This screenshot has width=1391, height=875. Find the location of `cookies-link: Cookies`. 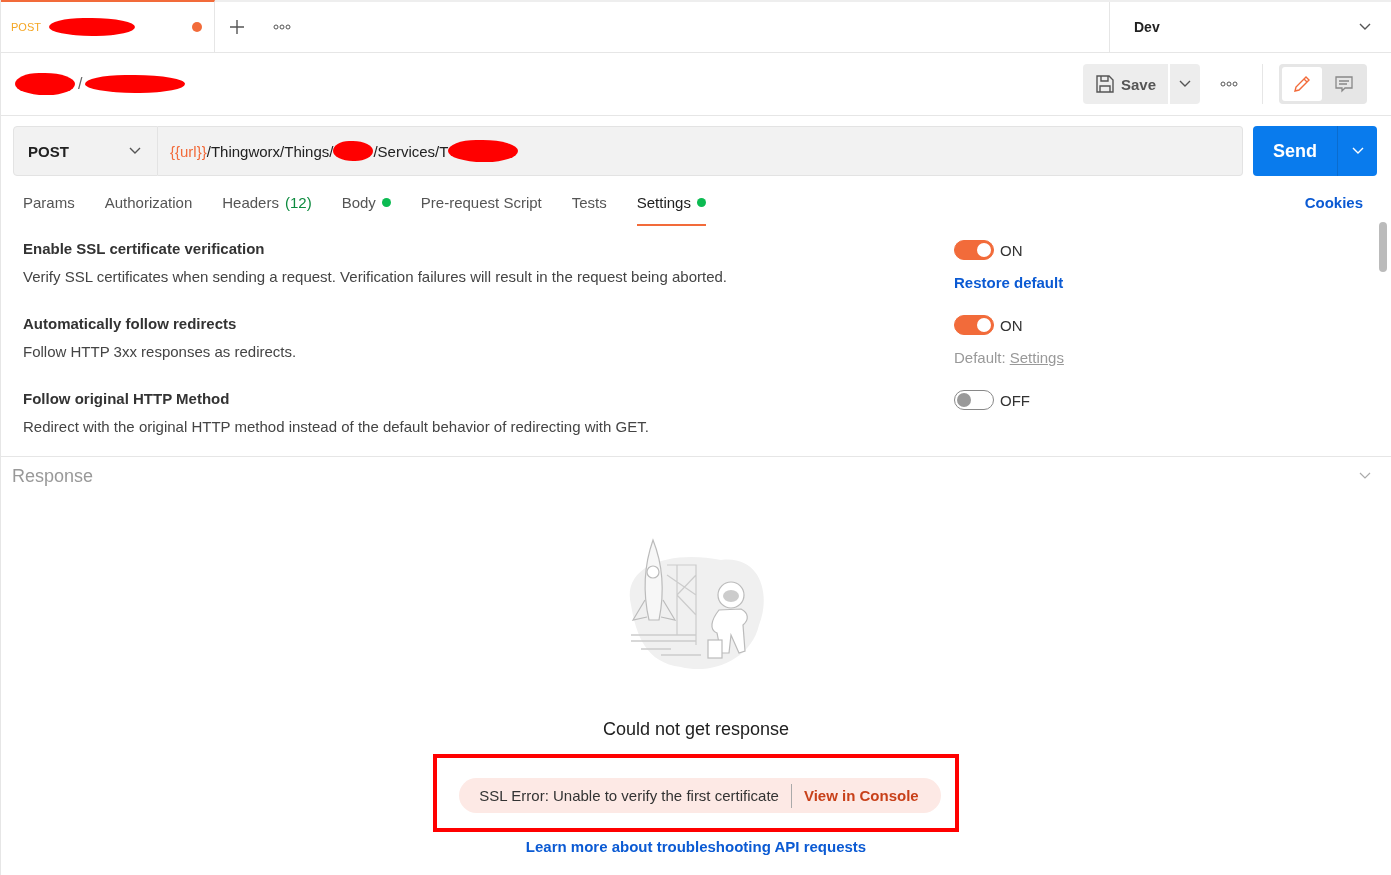

cookies-link: Cookies is located at coordinates (1333, 202).